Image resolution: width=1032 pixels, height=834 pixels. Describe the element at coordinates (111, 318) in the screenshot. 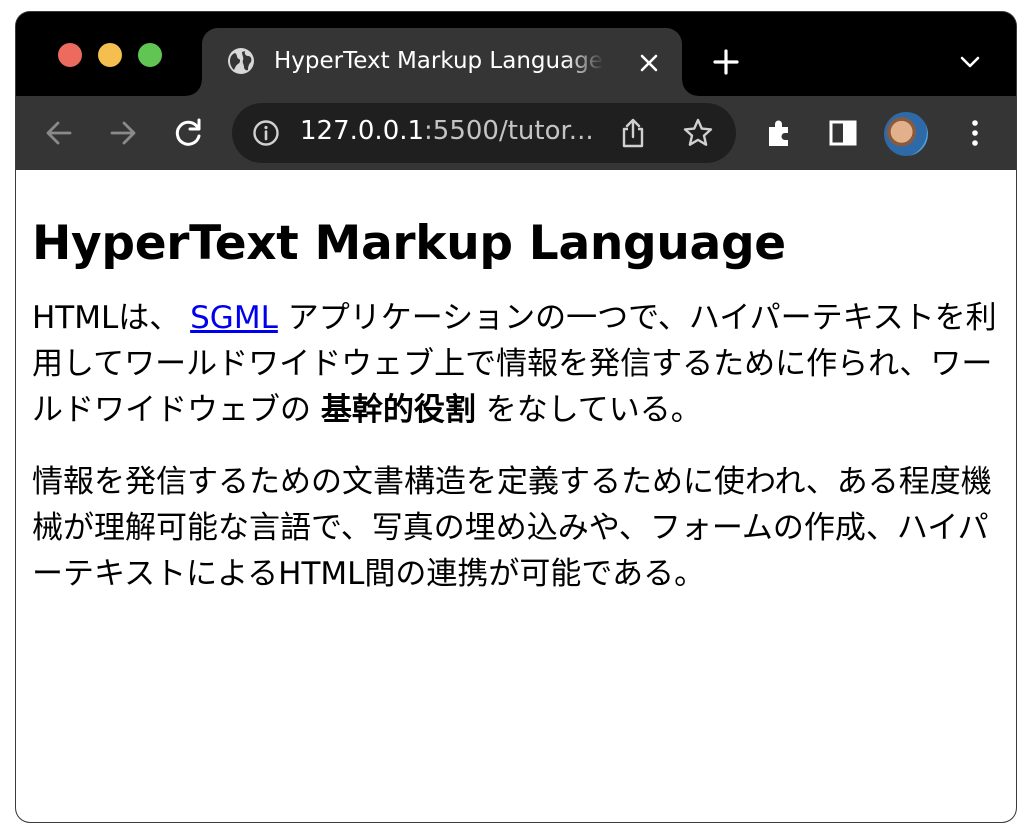

I see `paragraph-1-intro: HTMLは、` at that location.